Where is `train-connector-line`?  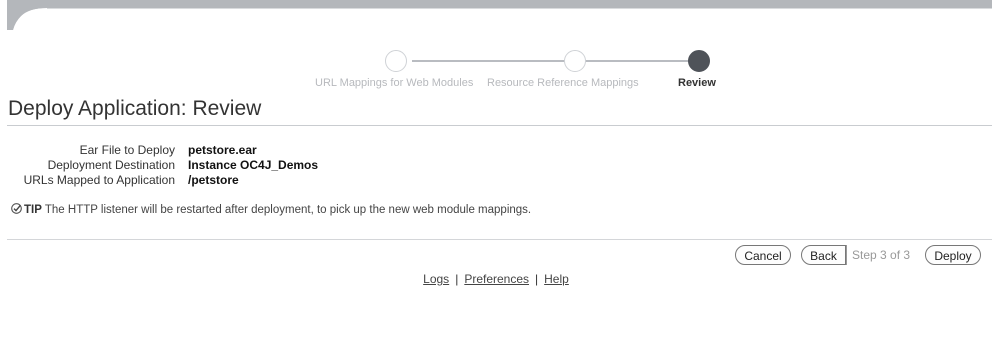
train-connector-line is located at coordinates (554, 61).